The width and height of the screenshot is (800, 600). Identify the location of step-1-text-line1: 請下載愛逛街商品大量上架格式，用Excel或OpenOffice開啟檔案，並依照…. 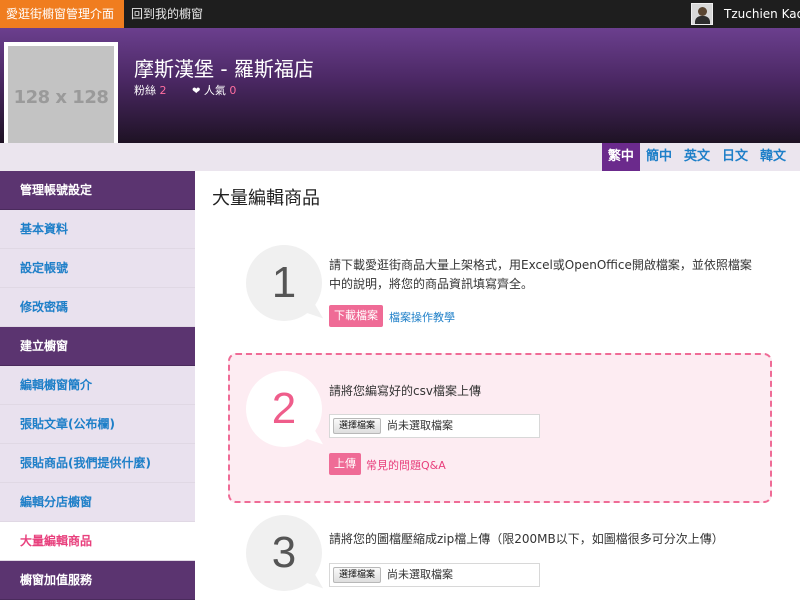
(540, 265).